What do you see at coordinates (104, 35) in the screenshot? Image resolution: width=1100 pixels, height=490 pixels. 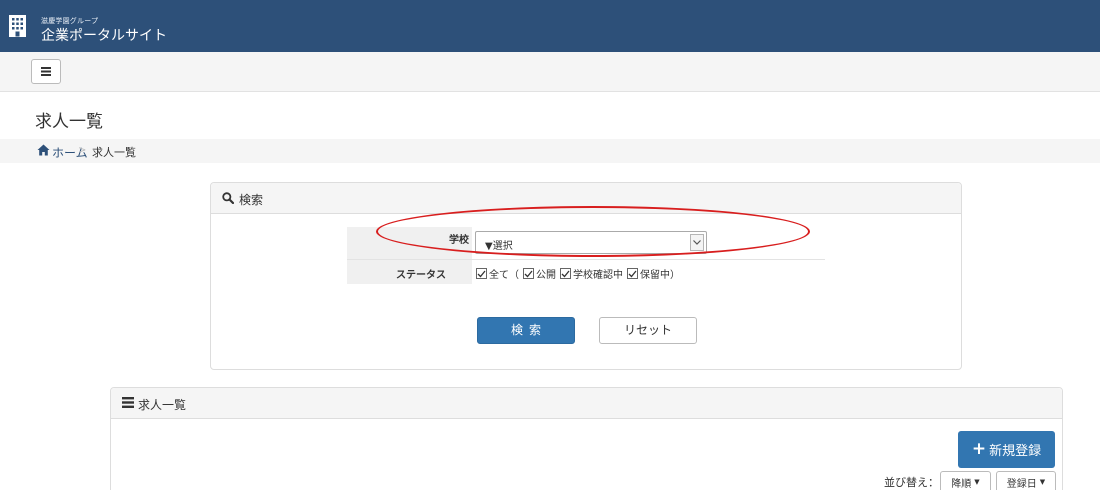 I see `brand-title: 企業ポータルサイト` at bounding box center [104, 35].